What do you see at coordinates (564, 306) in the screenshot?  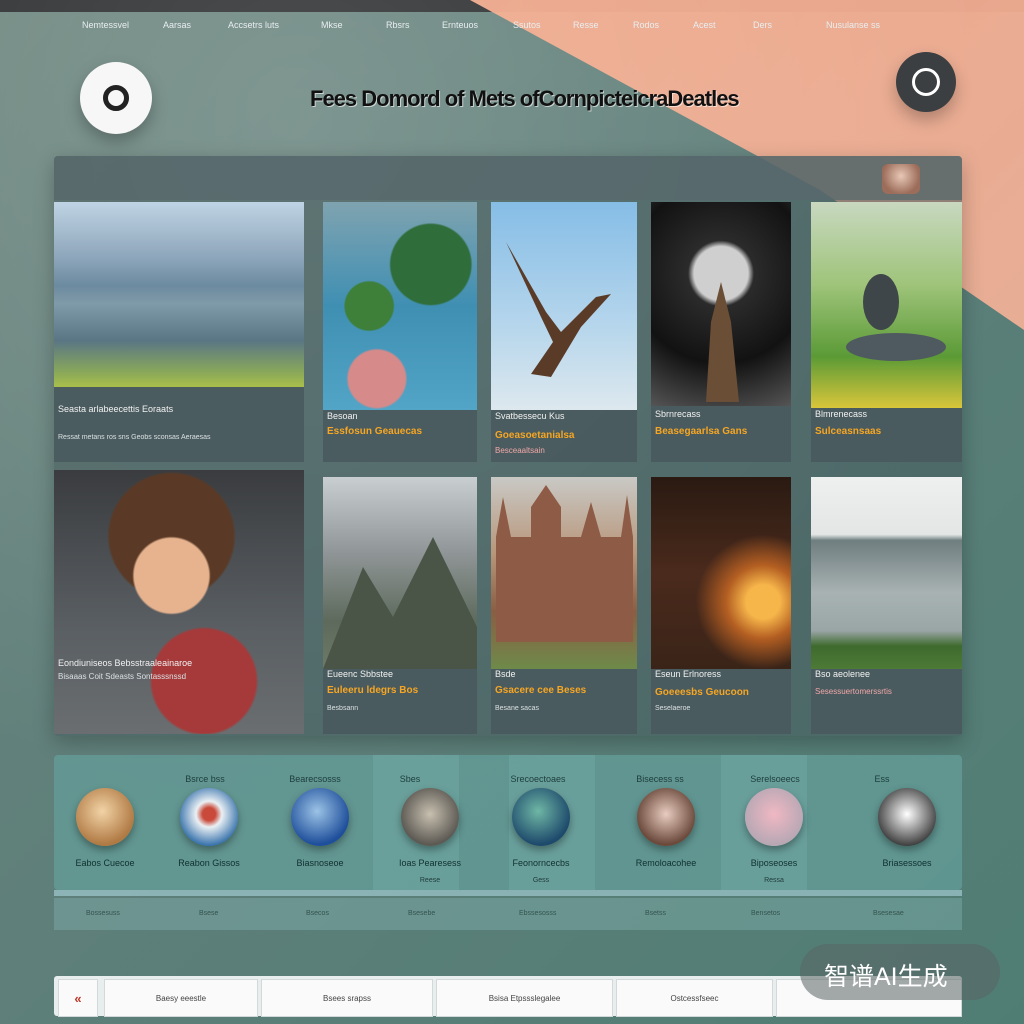 I see `sky-image` at bounding box center [564, 306].